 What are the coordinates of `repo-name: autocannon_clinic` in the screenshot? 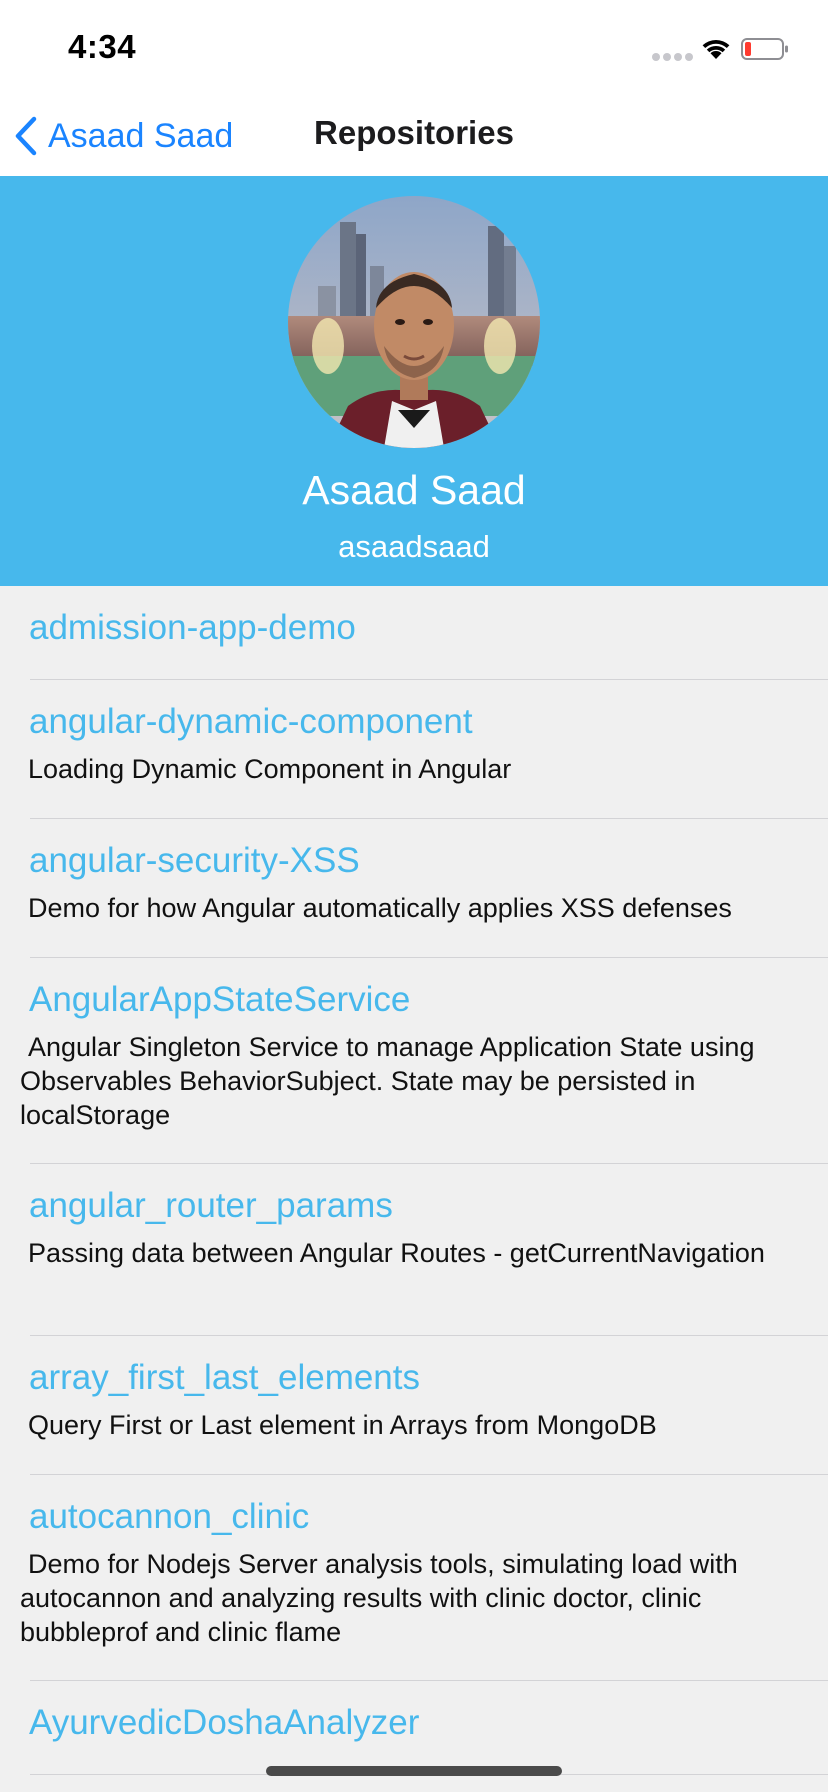 It's located at (169, 1516).